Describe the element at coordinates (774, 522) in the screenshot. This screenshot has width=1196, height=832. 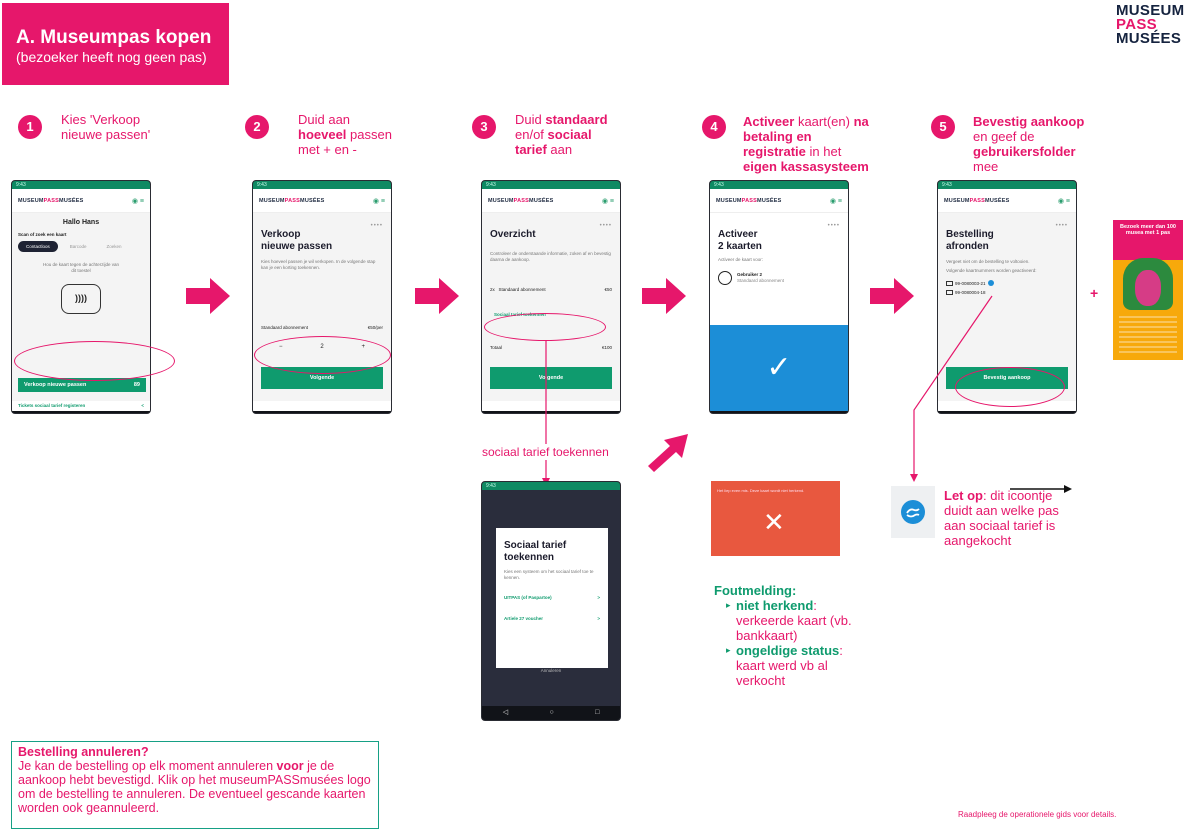
I see `error-x-icon: ✕` at that location.